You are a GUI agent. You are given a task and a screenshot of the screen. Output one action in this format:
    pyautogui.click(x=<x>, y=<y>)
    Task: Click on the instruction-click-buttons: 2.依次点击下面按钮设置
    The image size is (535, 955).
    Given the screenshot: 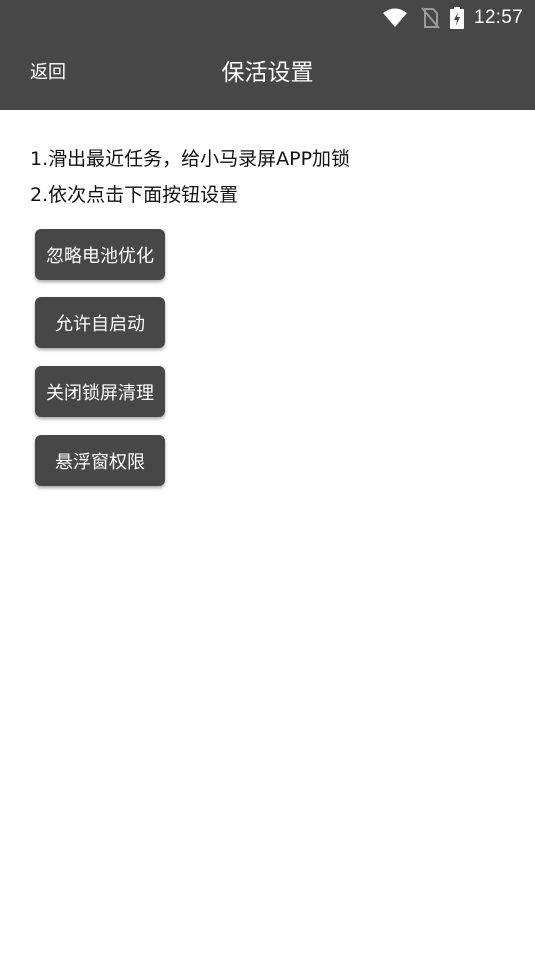 What is the action you would take?
    pyautogui.click(x=134, y=195)
    